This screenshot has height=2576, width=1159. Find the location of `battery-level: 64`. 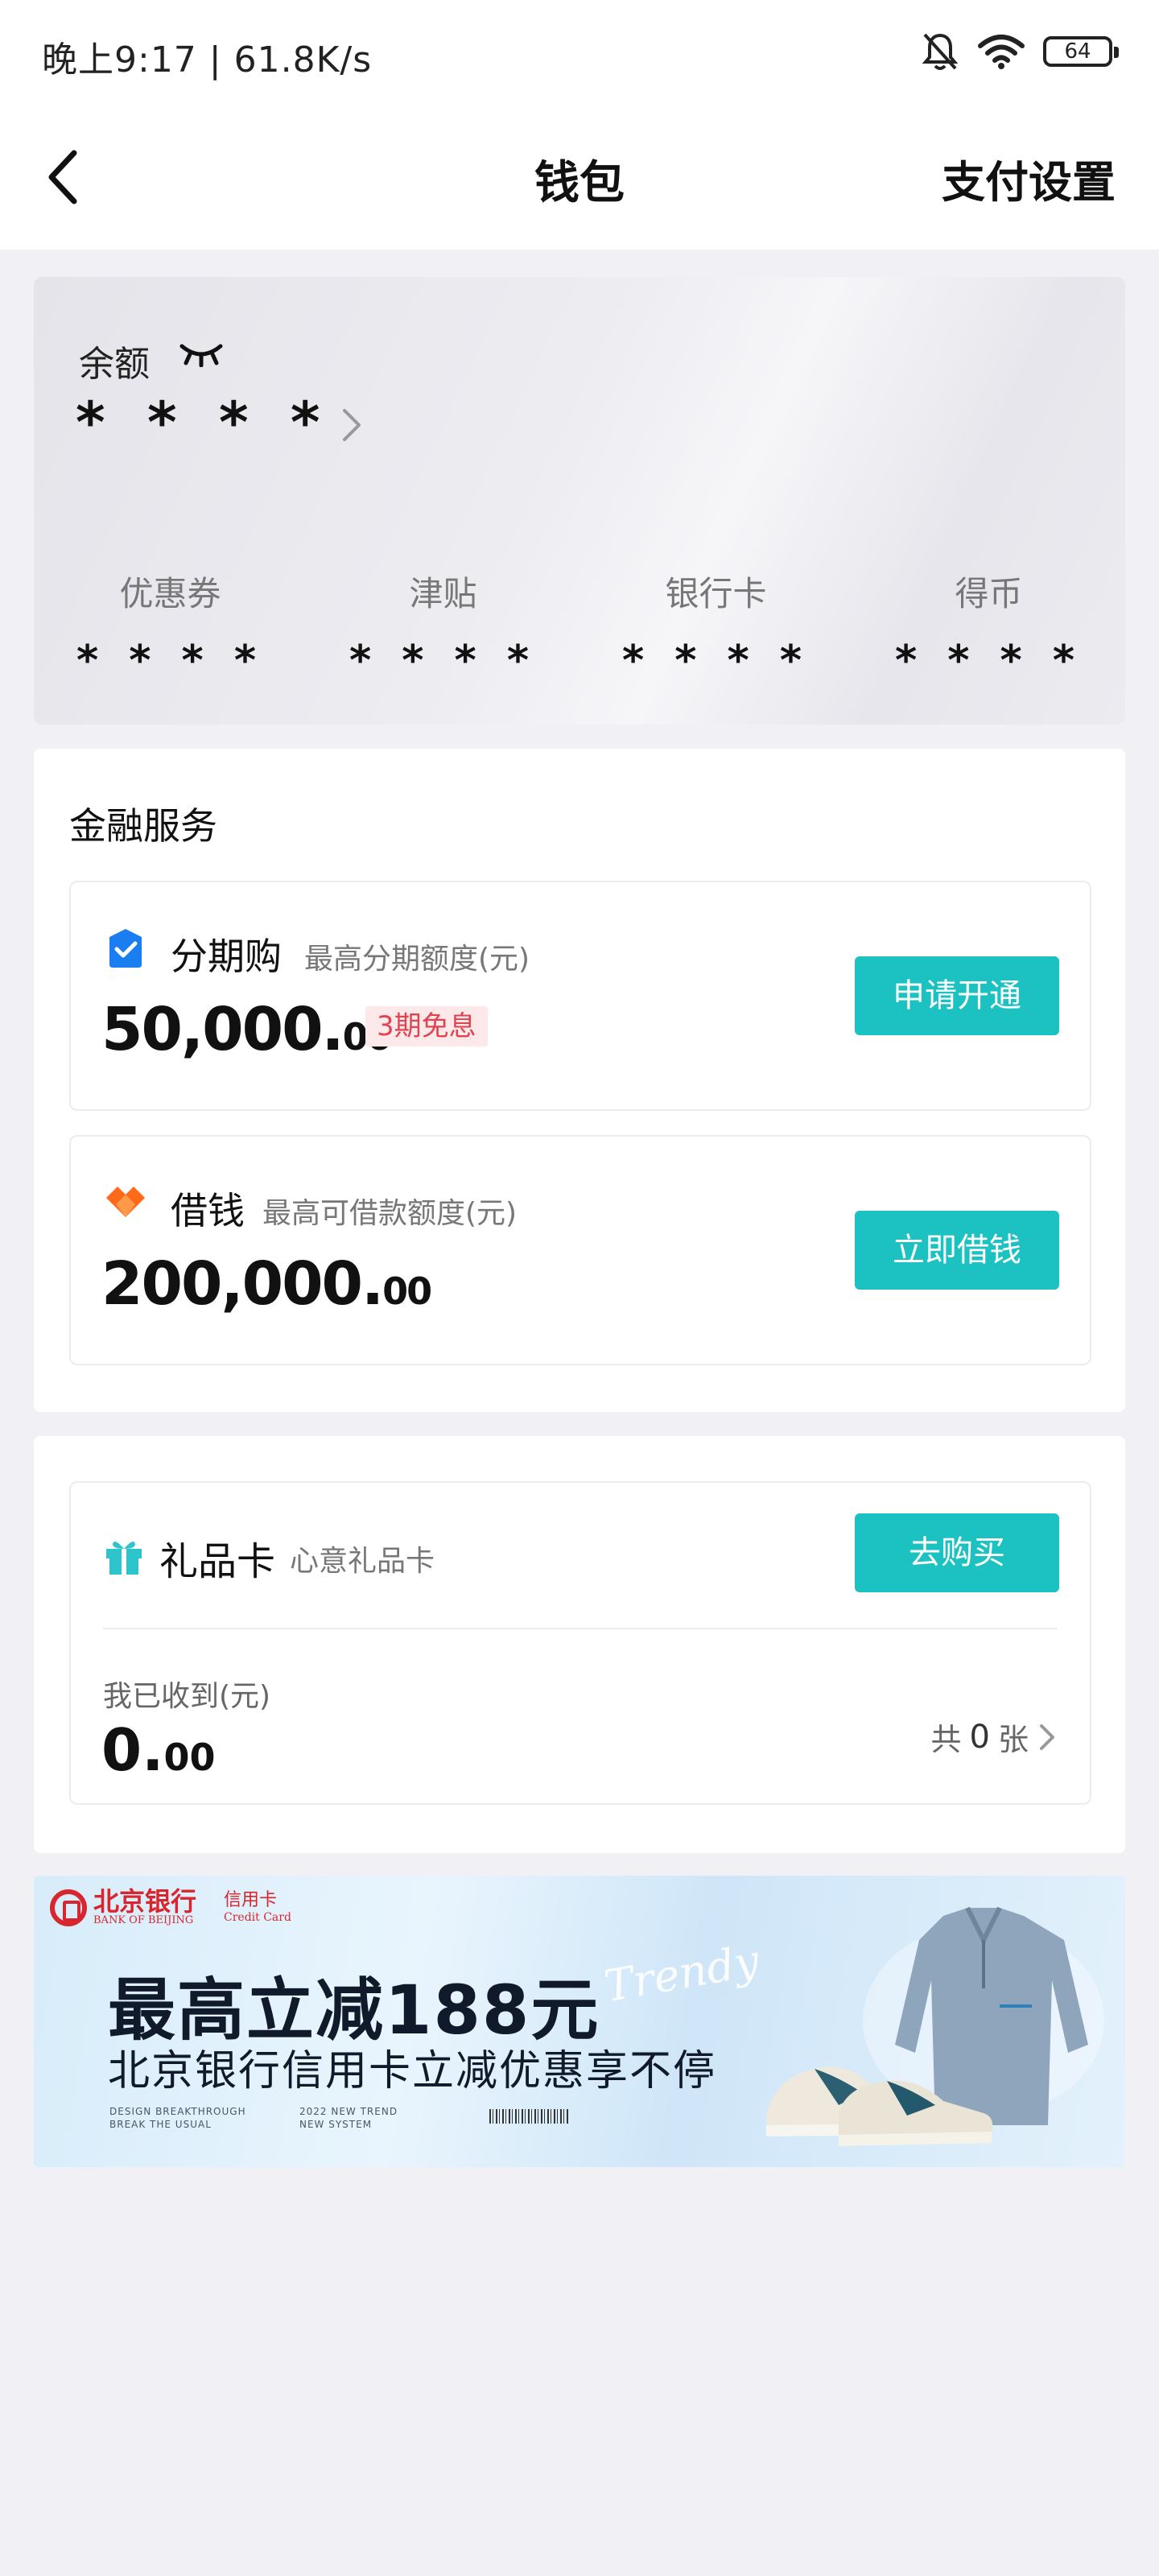

battery-level: 64 is located at coordinates (1077, 51).